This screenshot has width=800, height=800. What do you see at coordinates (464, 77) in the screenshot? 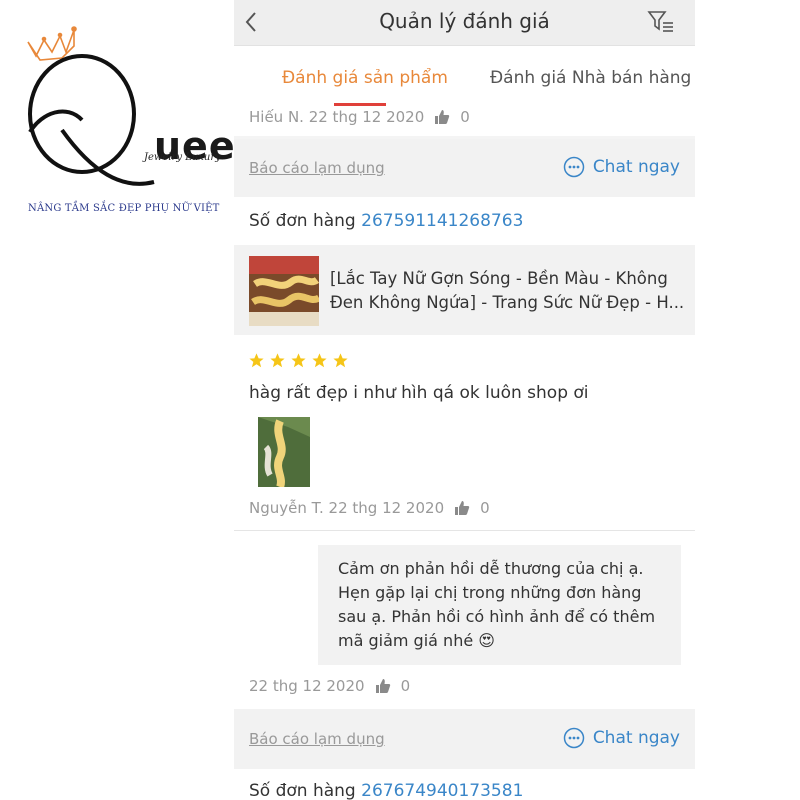
I see `review-tabs: Đánh giá sản phẩm Đánh giá Nhà bán hàng` at bounding box center [464, 77].